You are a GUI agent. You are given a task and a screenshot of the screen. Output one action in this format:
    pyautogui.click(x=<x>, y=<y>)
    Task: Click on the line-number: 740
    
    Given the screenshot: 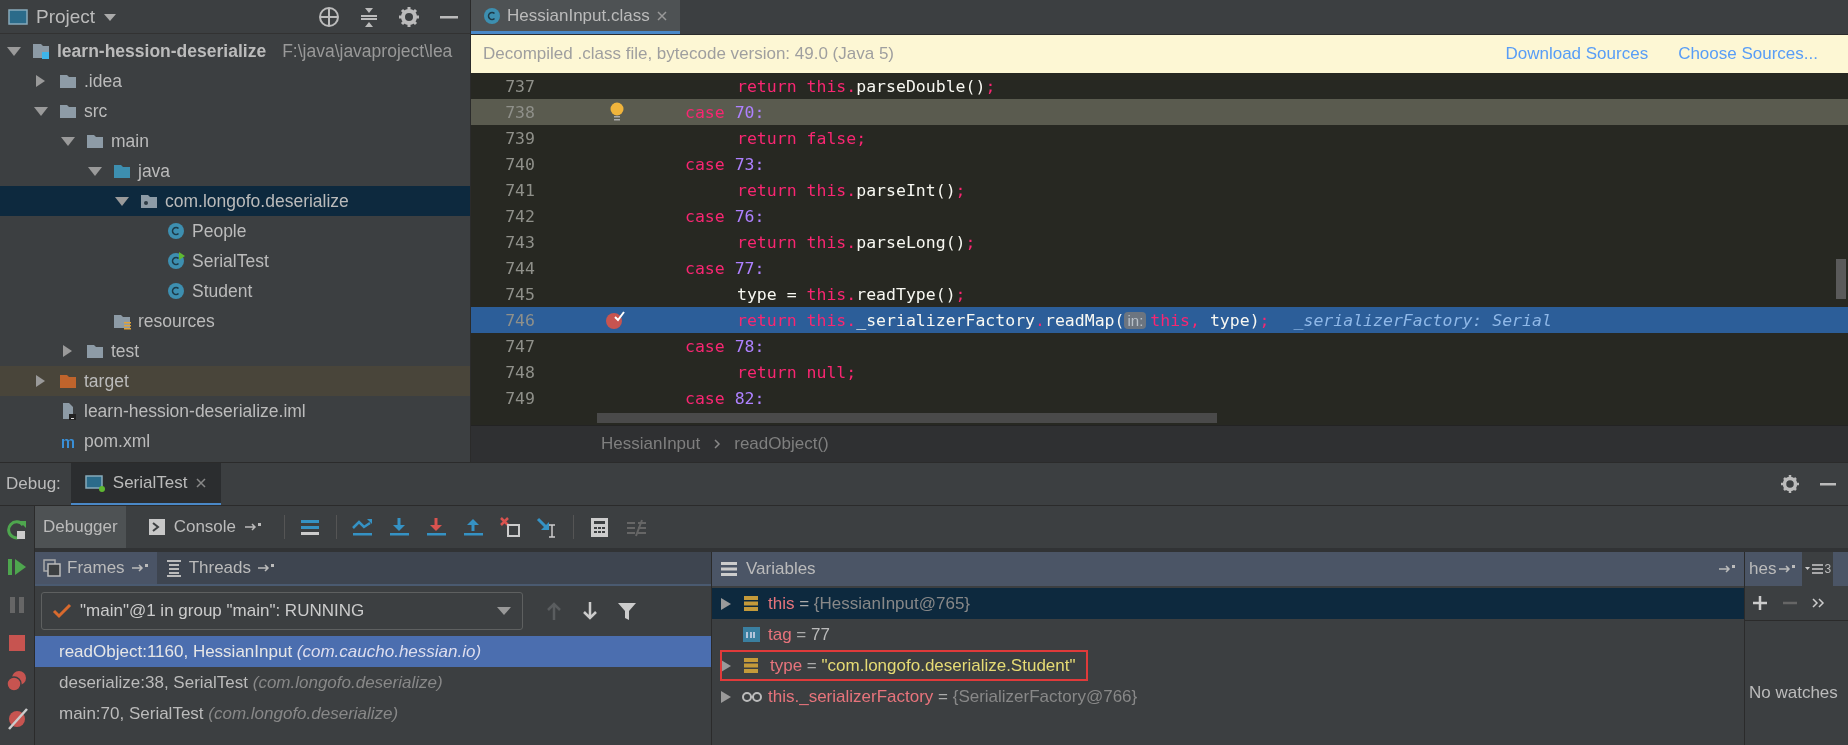 What is the action you would take?
    pyautogui.click(x=519, y=164)
    